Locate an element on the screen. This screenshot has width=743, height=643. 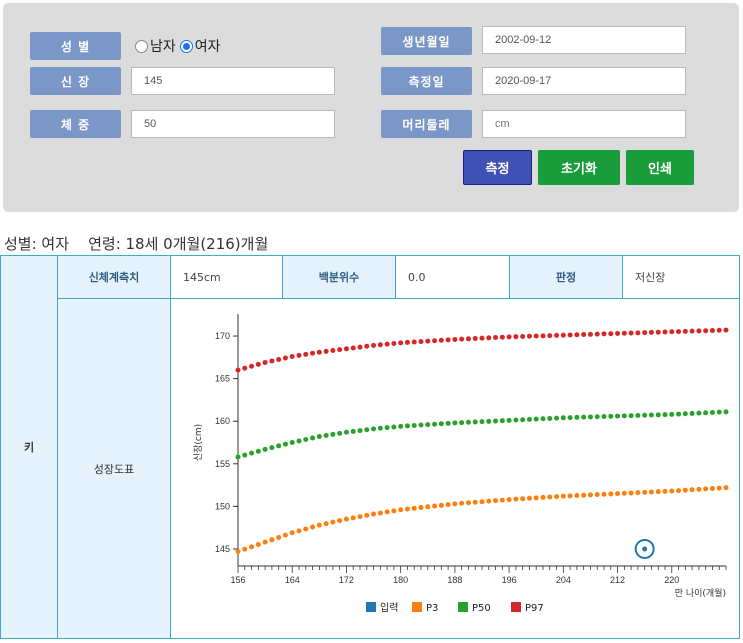
weight-input: 50 is located at coordinates (233, 124).